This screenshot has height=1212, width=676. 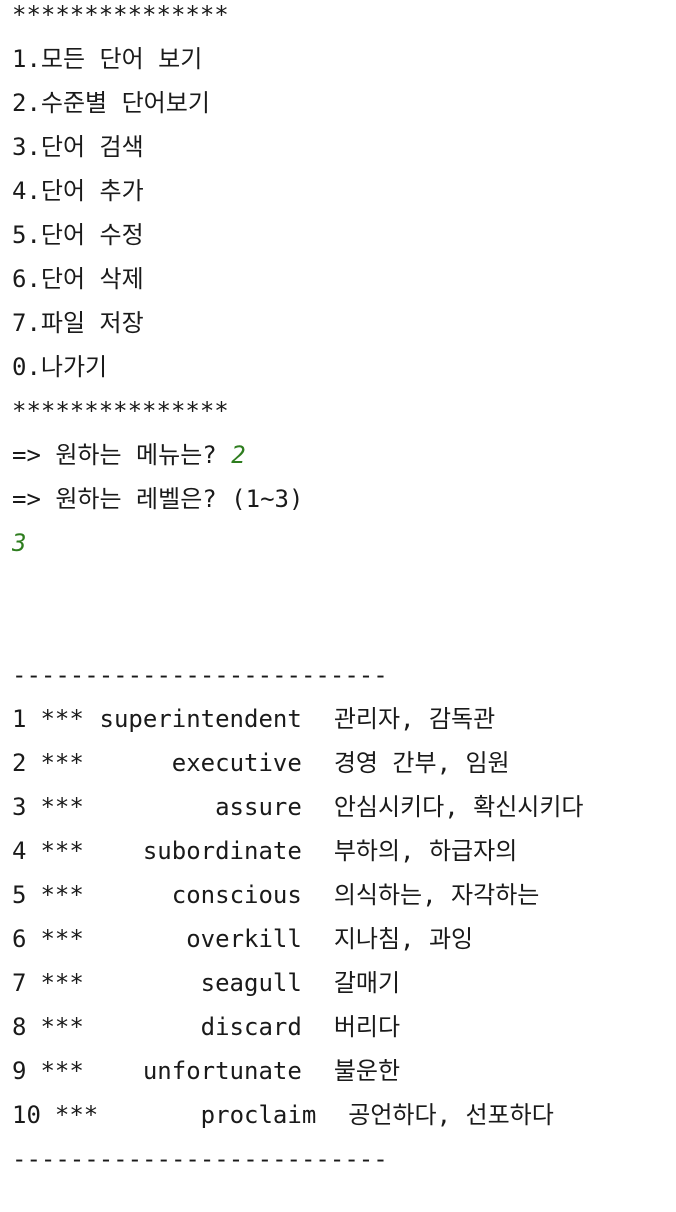 What do you see at coordinates (78, 279) in the screenshot?
I see `menu-item-delete: 6.단어 삭제` at bounding box center [78, 279].